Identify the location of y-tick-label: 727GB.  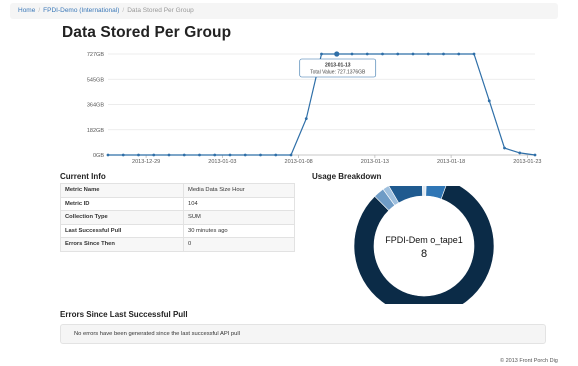
(95, 55).